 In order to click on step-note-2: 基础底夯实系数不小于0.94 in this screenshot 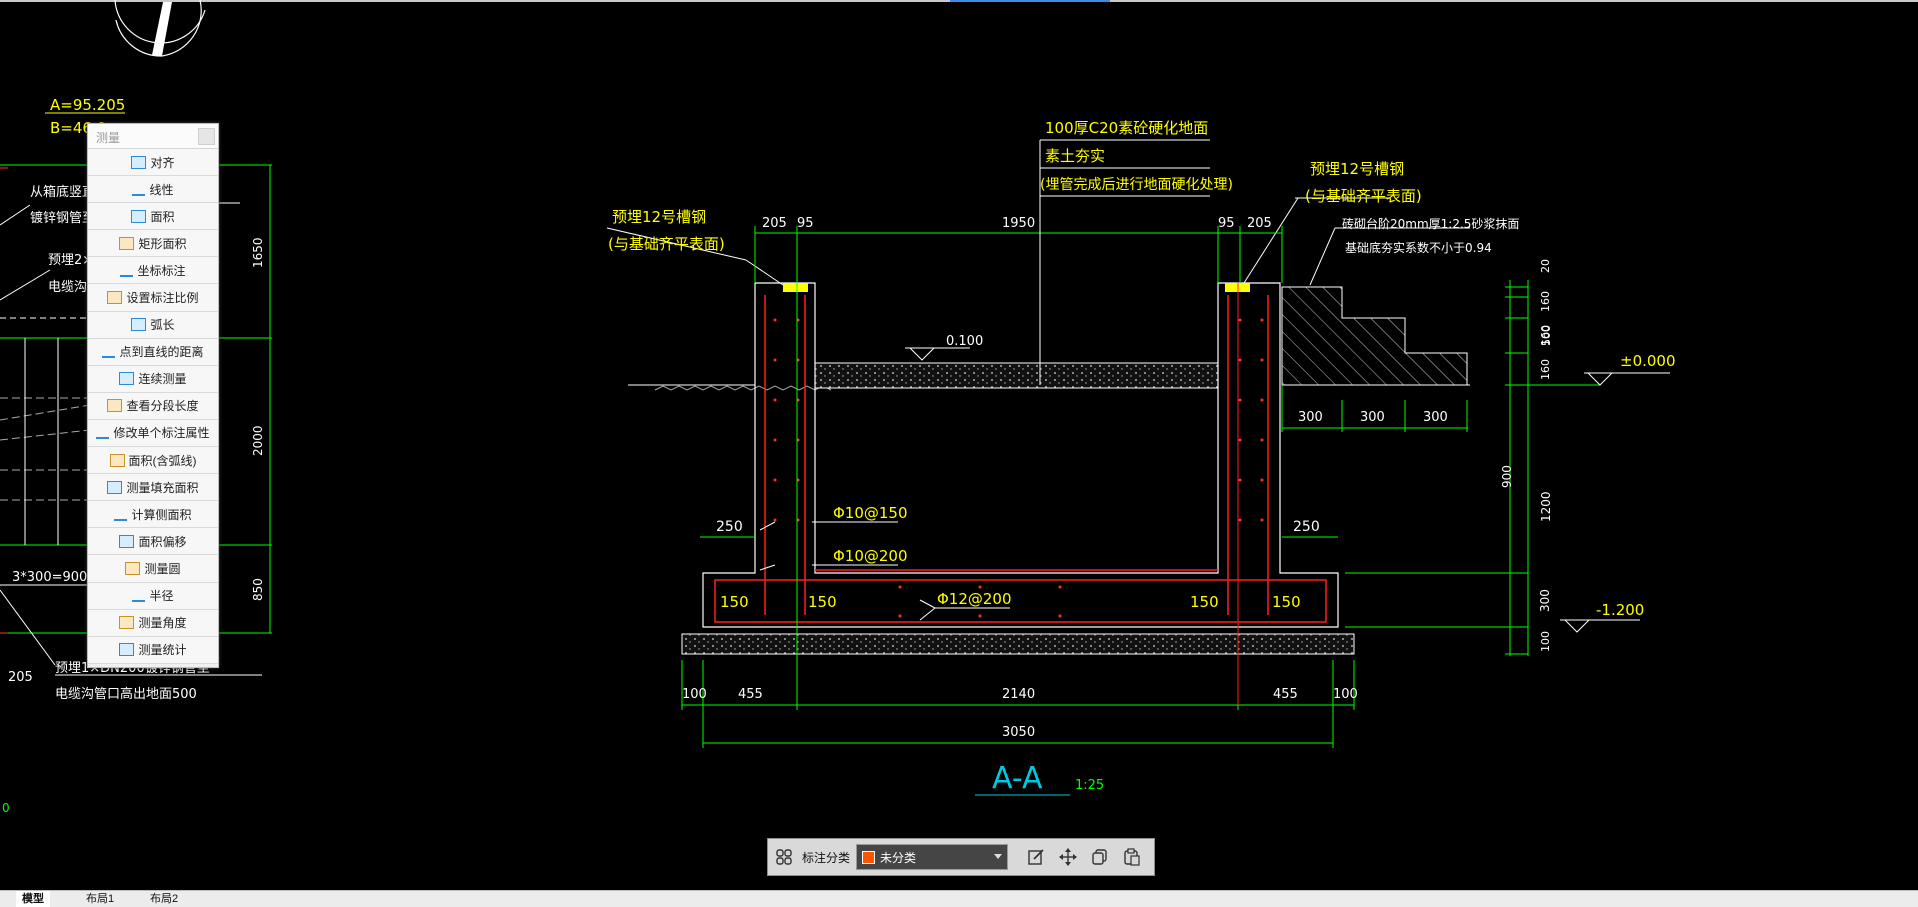, I will do `click(1418, 247)`.